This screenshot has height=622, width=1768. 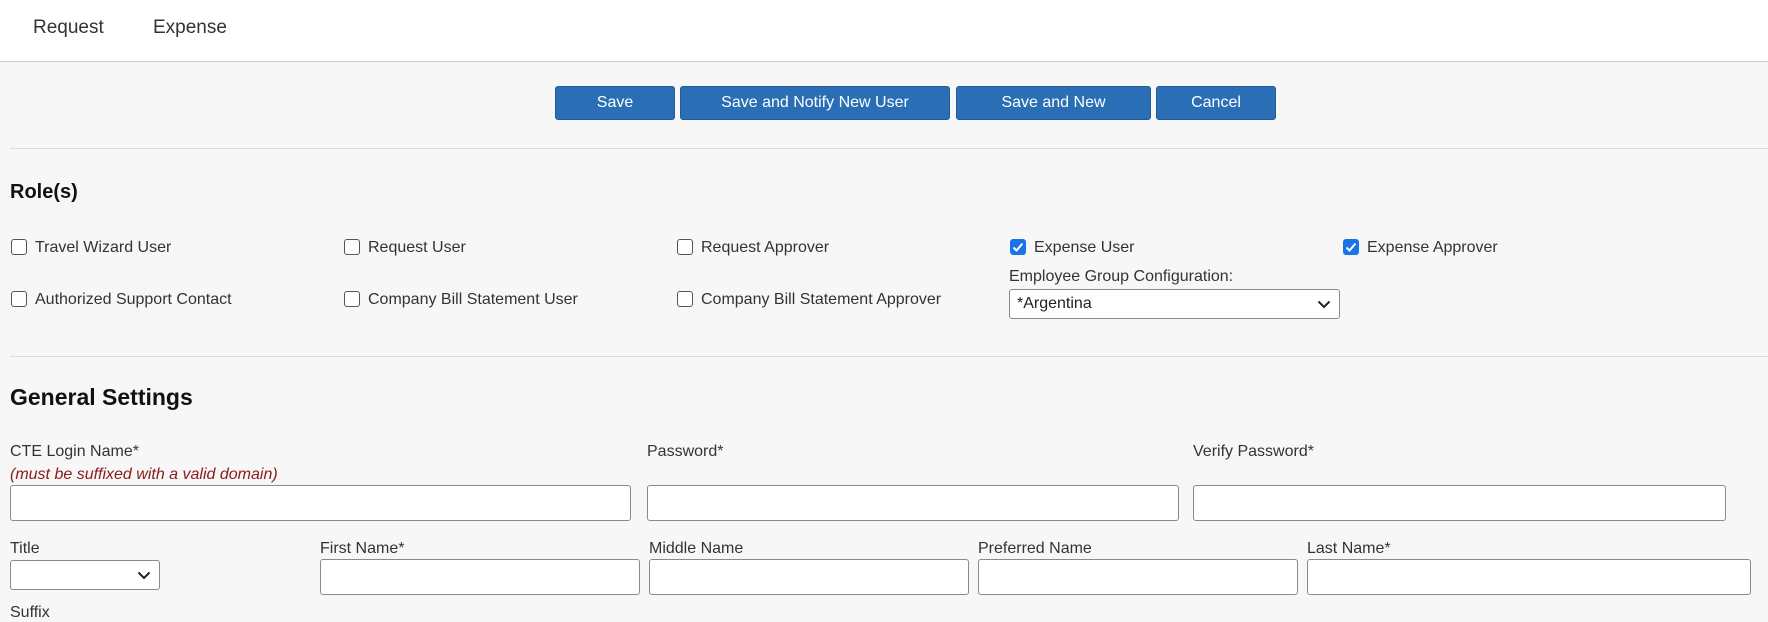 What do you see at coordinates (821, 299) in the screenshot?
I see `role-label: Company Bill Statement Approver` at bounding box center [821, 299].